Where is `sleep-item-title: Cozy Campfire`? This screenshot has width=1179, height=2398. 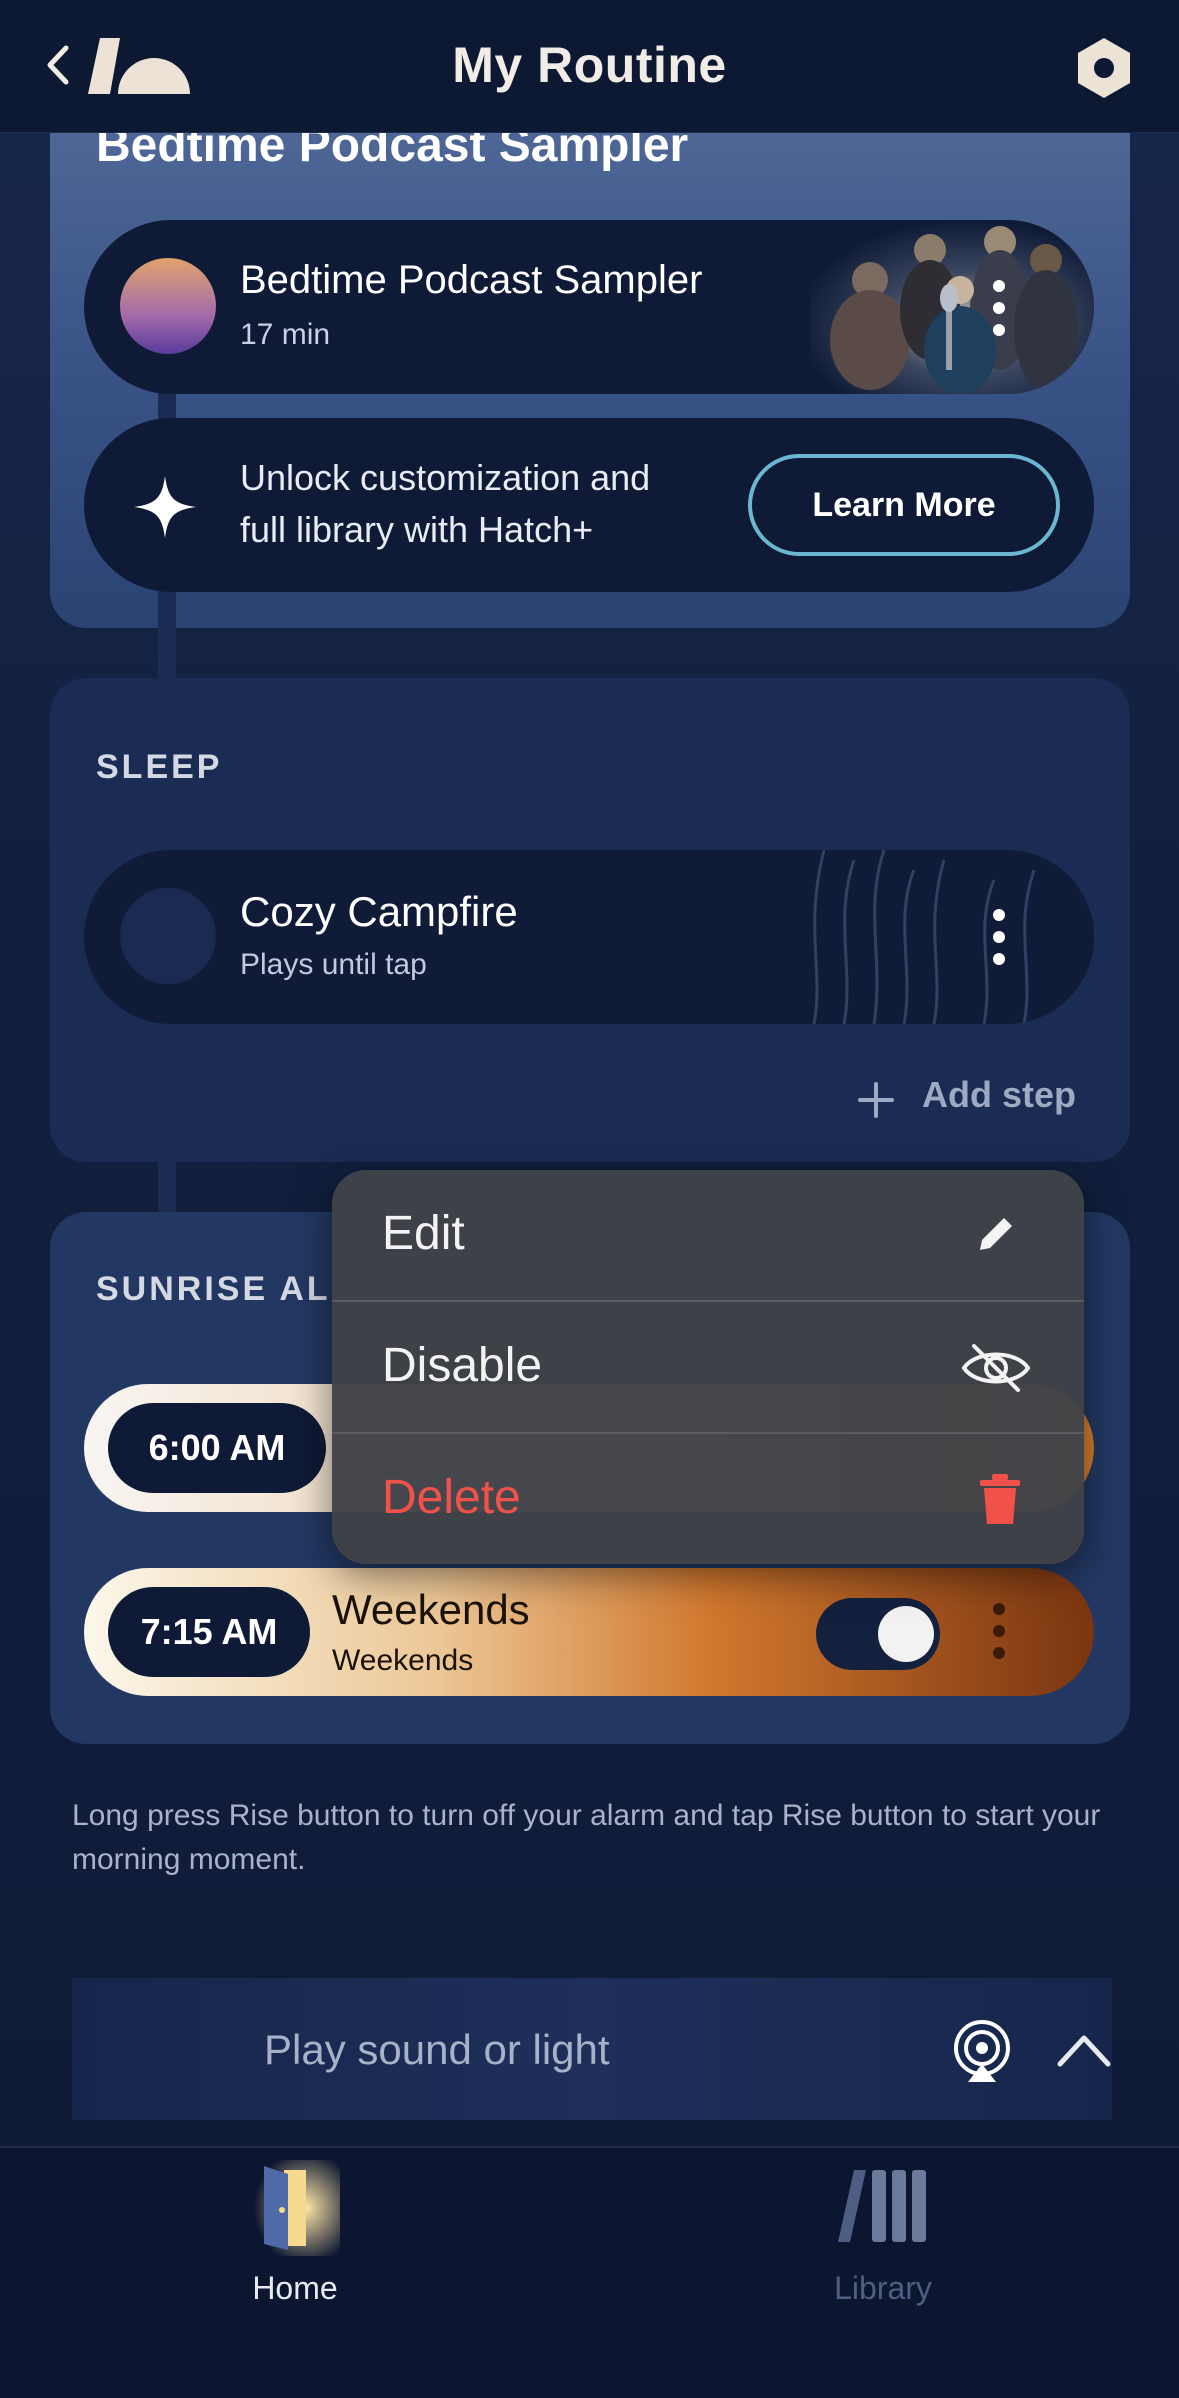 sleep-item-title: Cozy Campfire is located at coordinates (379, 911).